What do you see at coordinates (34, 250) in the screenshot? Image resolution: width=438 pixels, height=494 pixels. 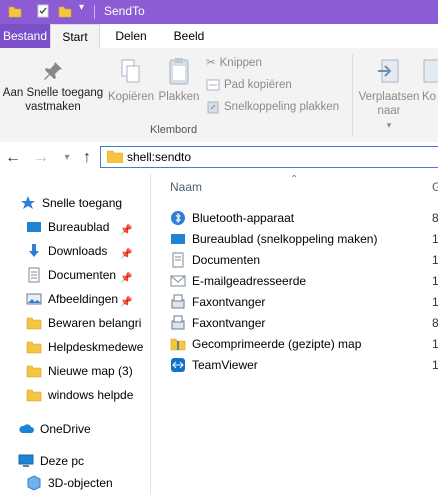 I see `download-icon` at bounding box center [34, 250].